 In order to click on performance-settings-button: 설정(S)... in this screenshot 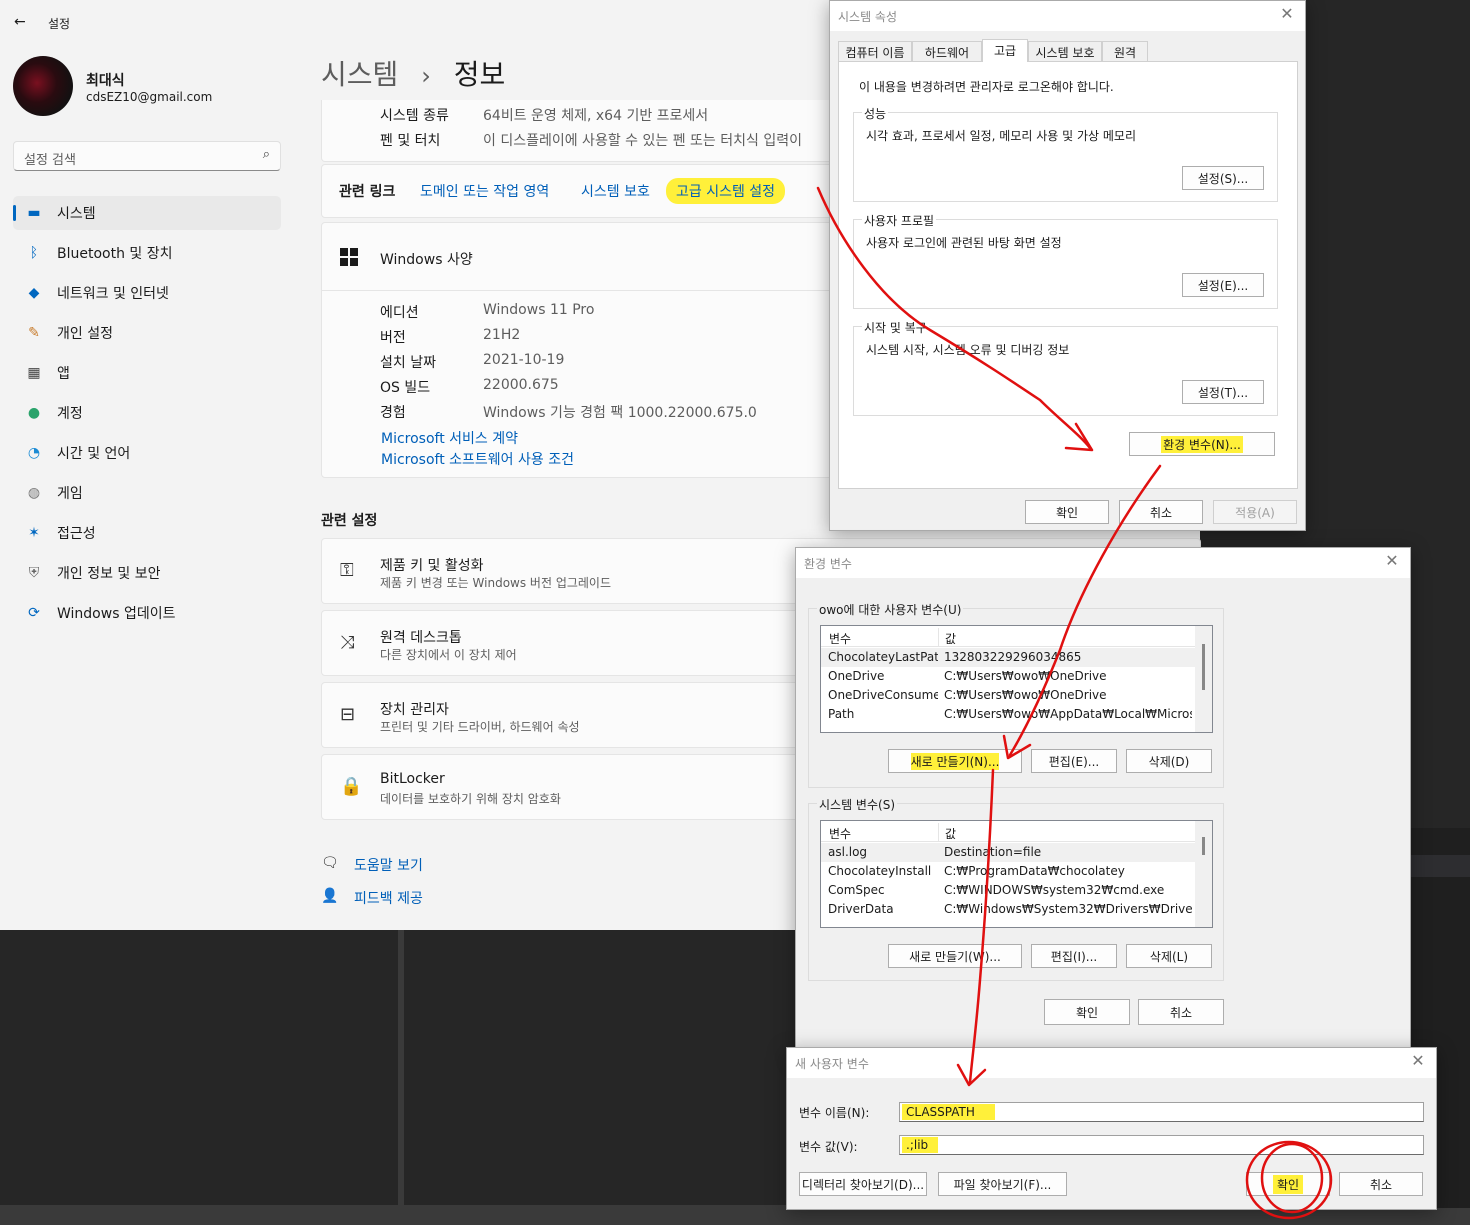, I will do `click(1223, 178)`.